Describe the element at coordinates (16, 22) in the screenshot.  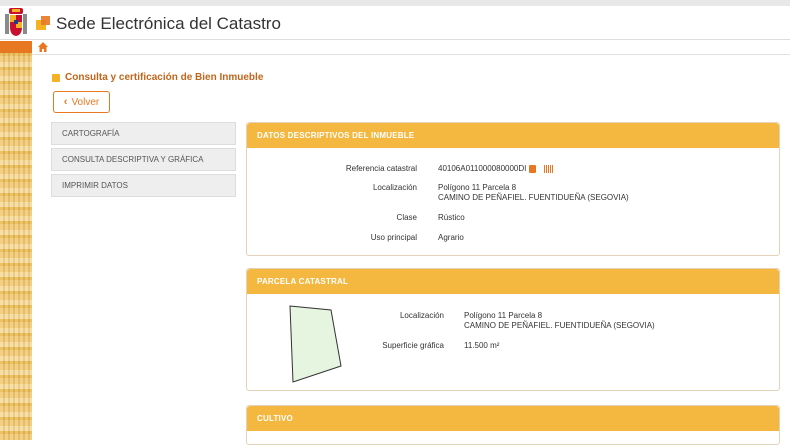
I see `coat-of-arms-icon` at that location.